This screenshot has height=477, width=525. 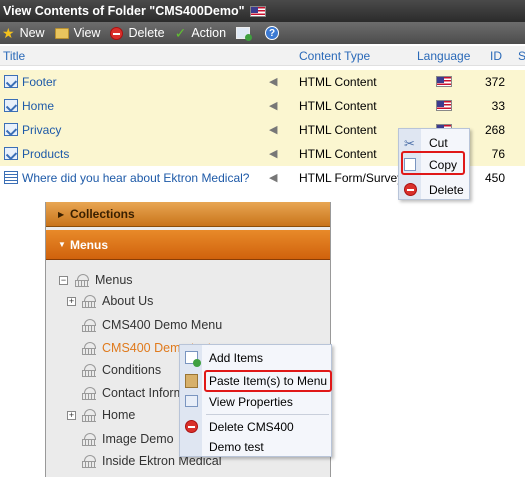 I want to click on table-row: Home ◀ HTML Content 33, so click(x=262, y=106).